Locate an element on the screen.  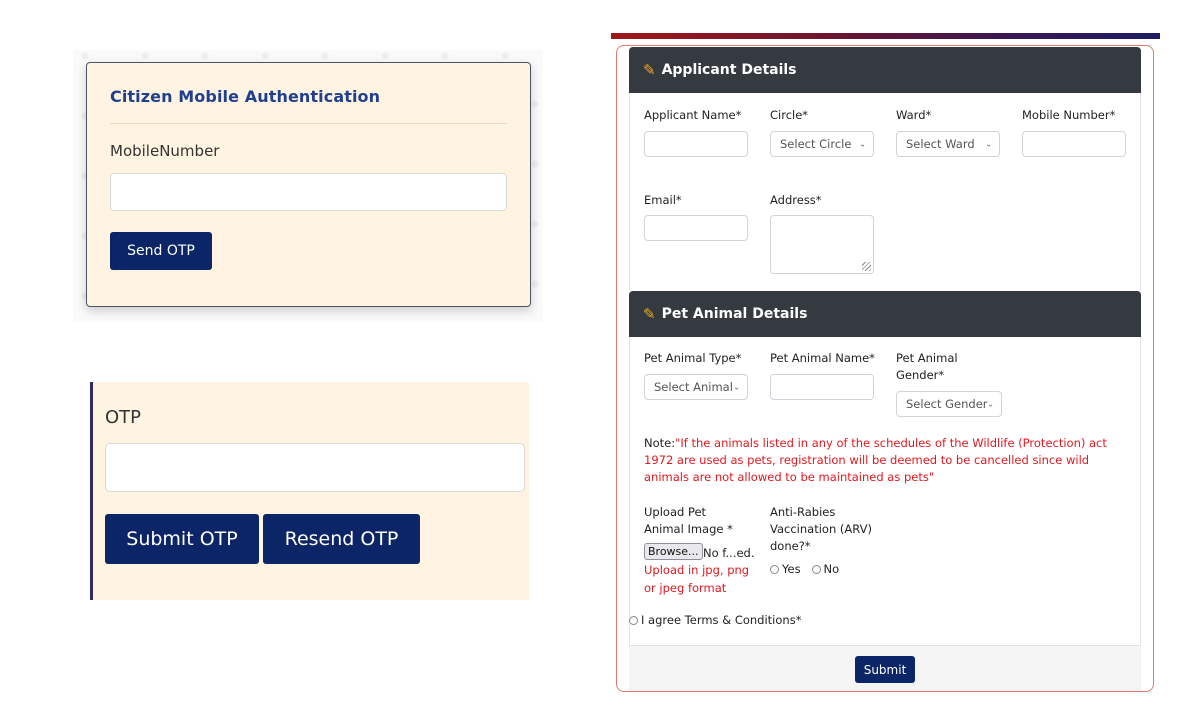
send-otp-button: Send OTP is located at coordinates (161, 251).